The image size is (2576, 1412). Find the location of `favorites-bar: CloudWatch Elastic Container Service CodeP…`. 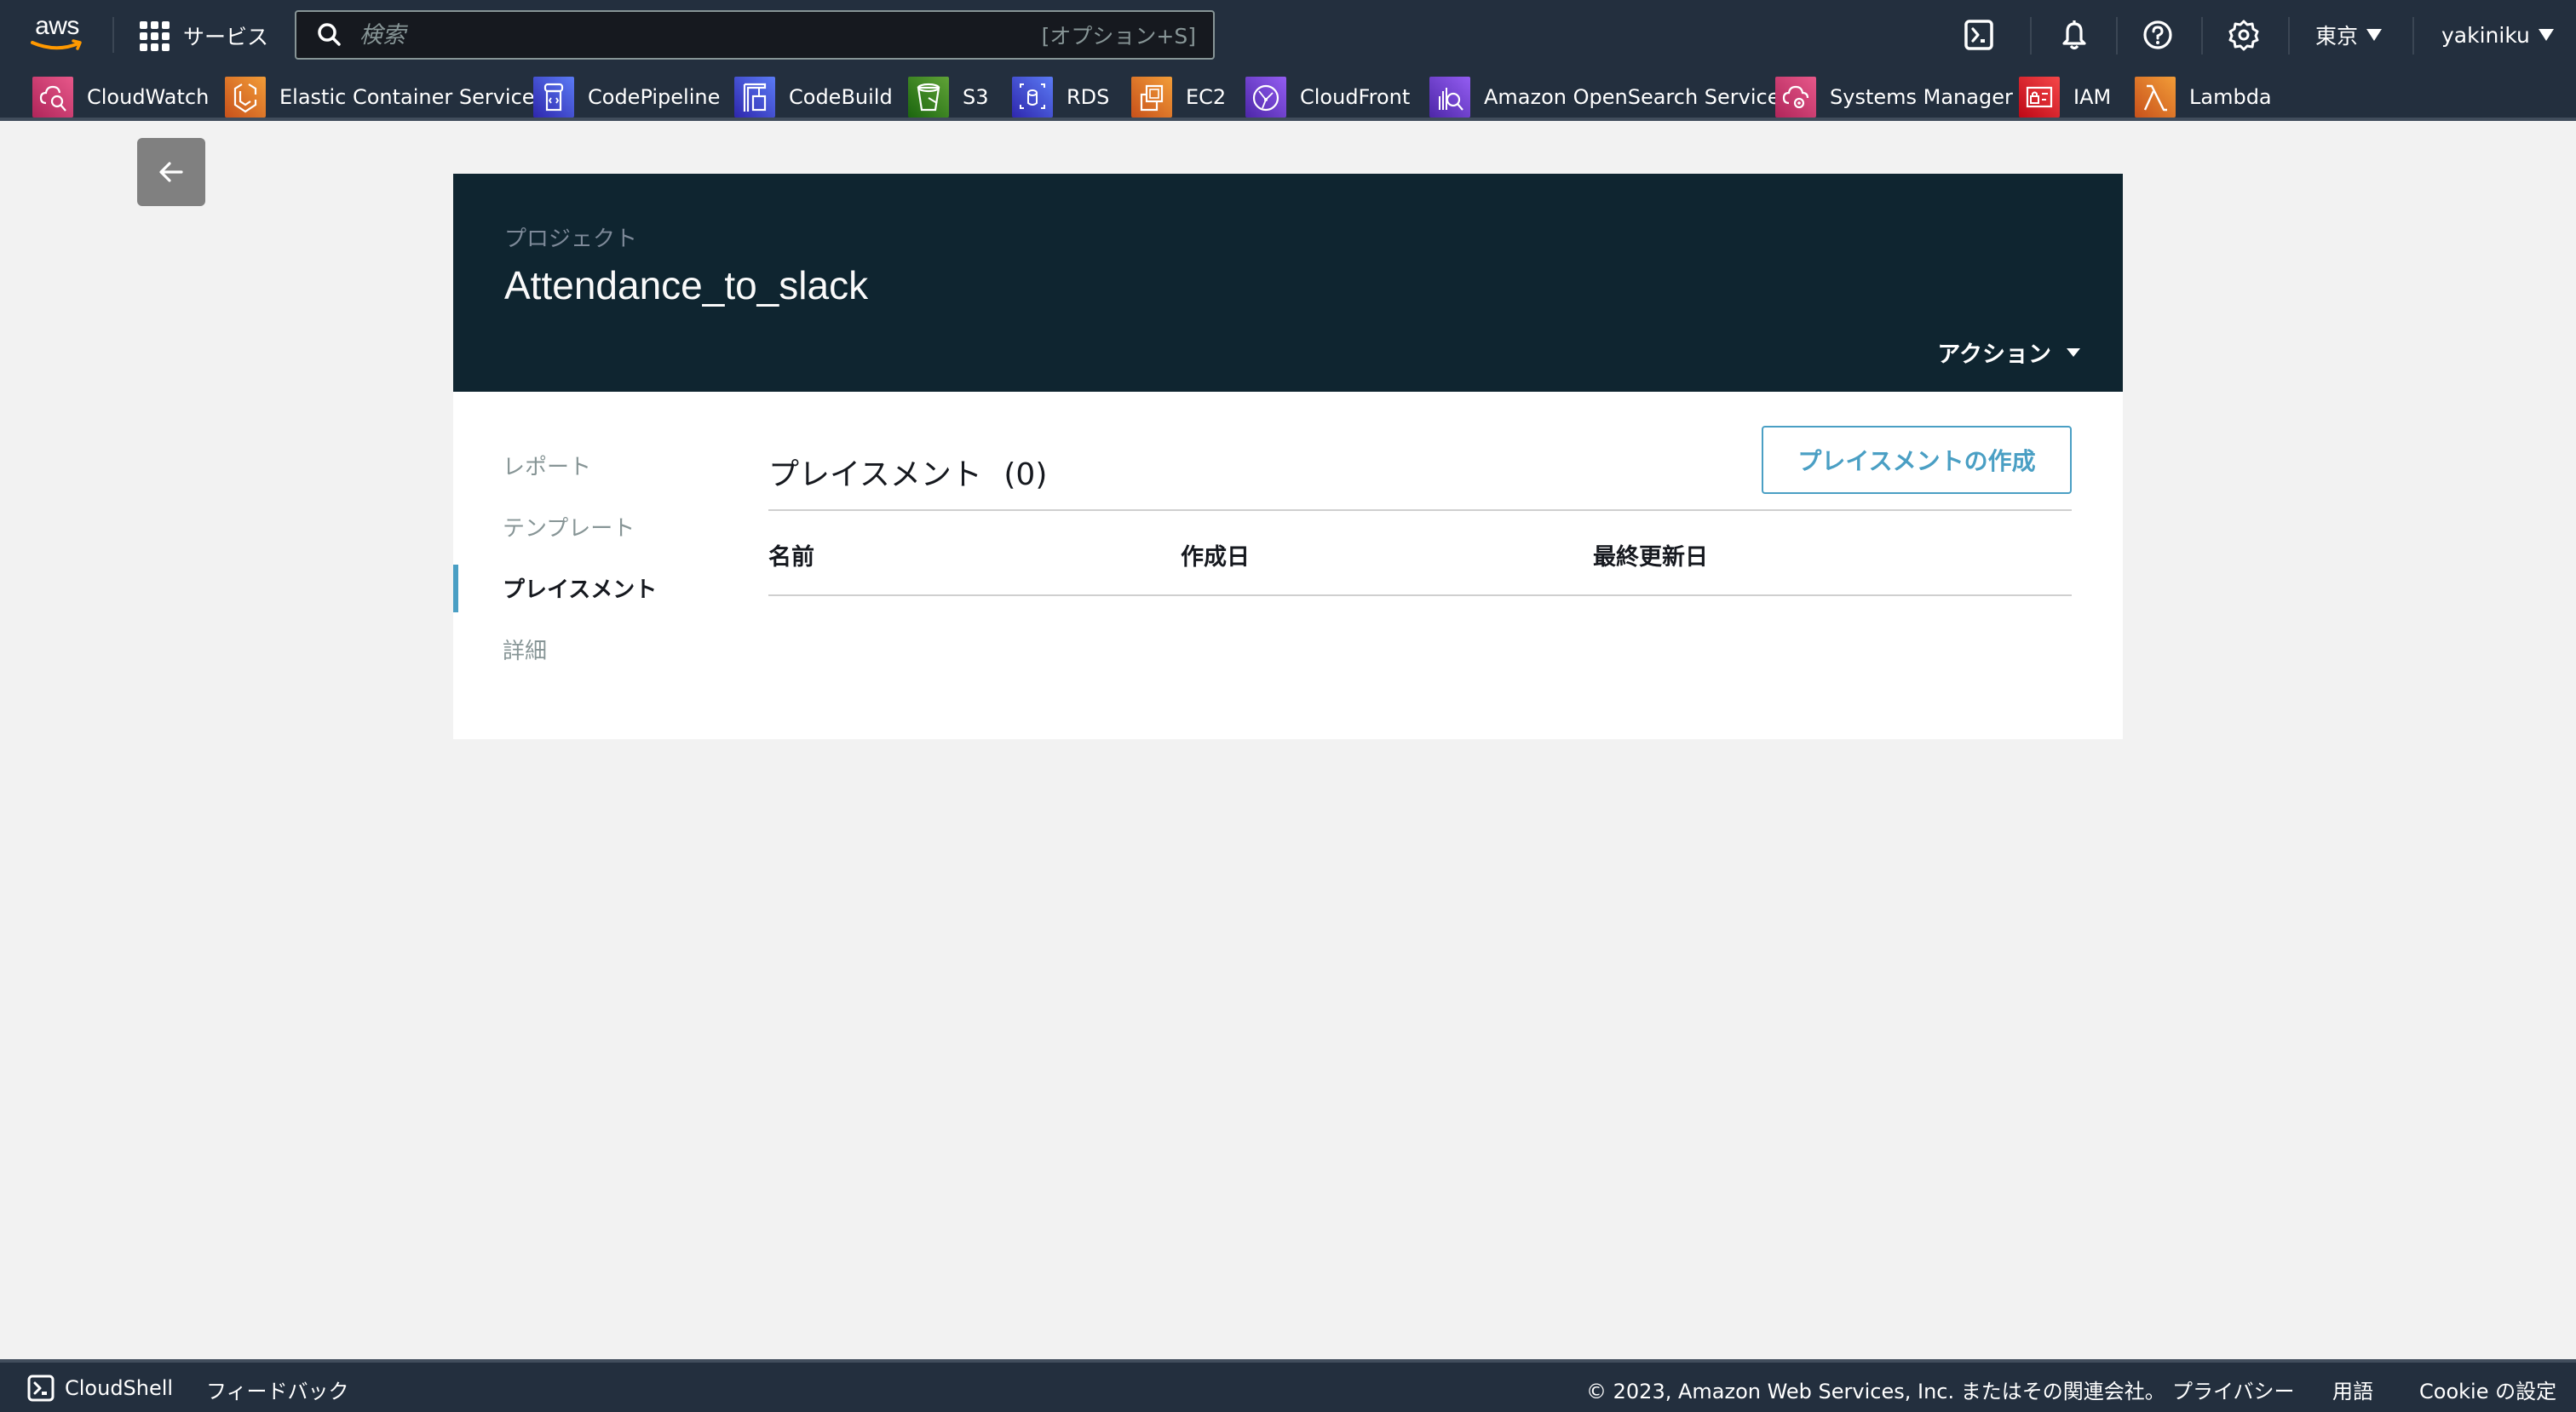

favorites-bar: CloudWatch Elastic Container Service CodeP… is located at coordinates (1288, 95).